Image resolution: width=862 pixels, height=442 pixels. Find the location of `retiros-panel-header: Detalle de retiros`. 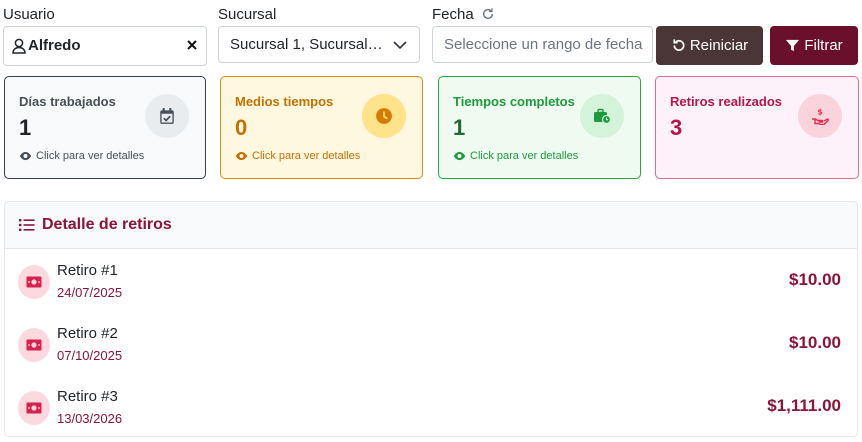

retiros-panel-header: Detalle de retiros is located at coordinates (431, 225).